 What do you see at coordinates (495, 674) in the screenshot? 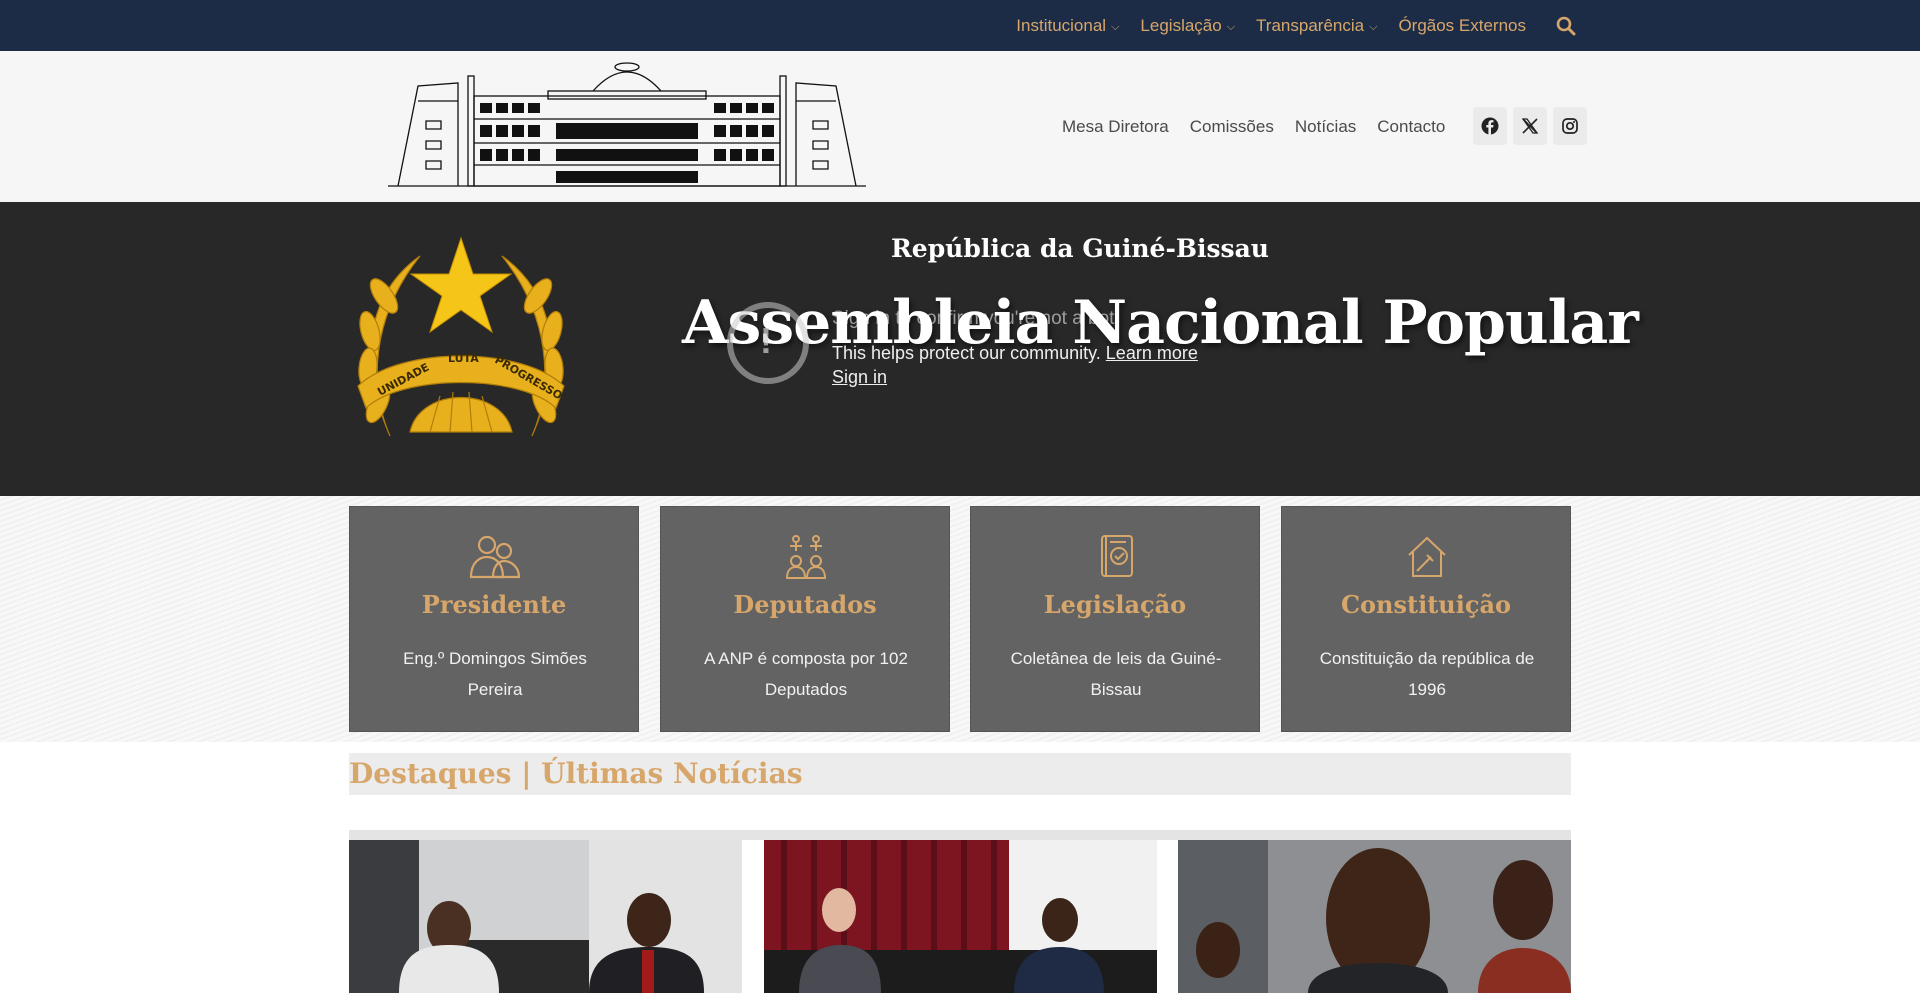
I see `card-description: Eng.º Domingos Simões Pereira` at bounding box center [495, 674].